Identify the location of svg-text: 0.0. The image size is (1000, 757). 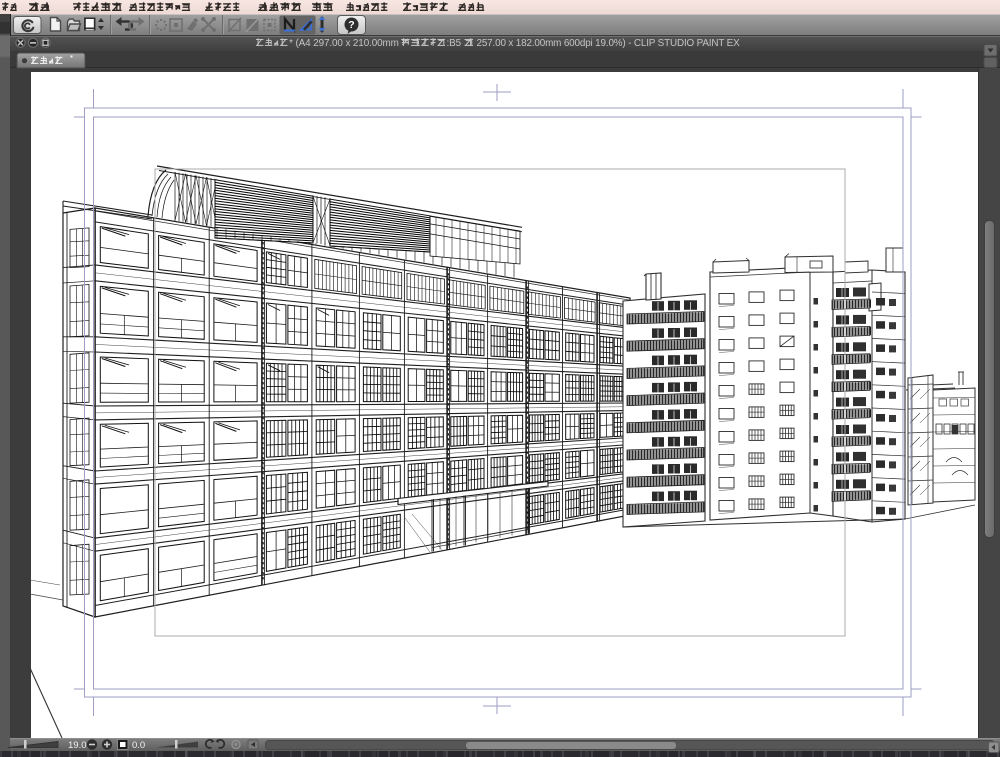
(138, 745).